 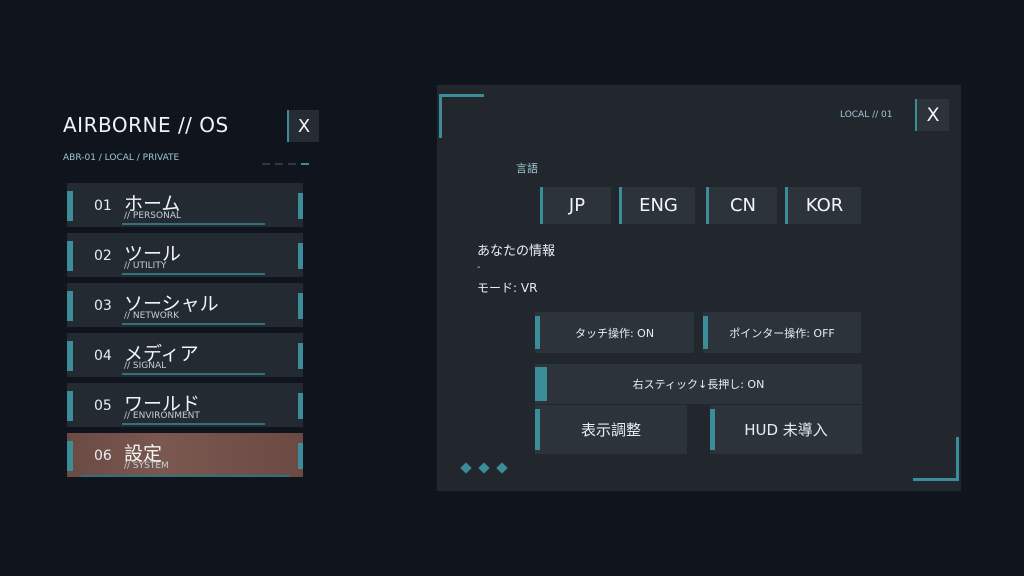 I want to click on mode-label: モード: VR, so click(x=507, y=288).